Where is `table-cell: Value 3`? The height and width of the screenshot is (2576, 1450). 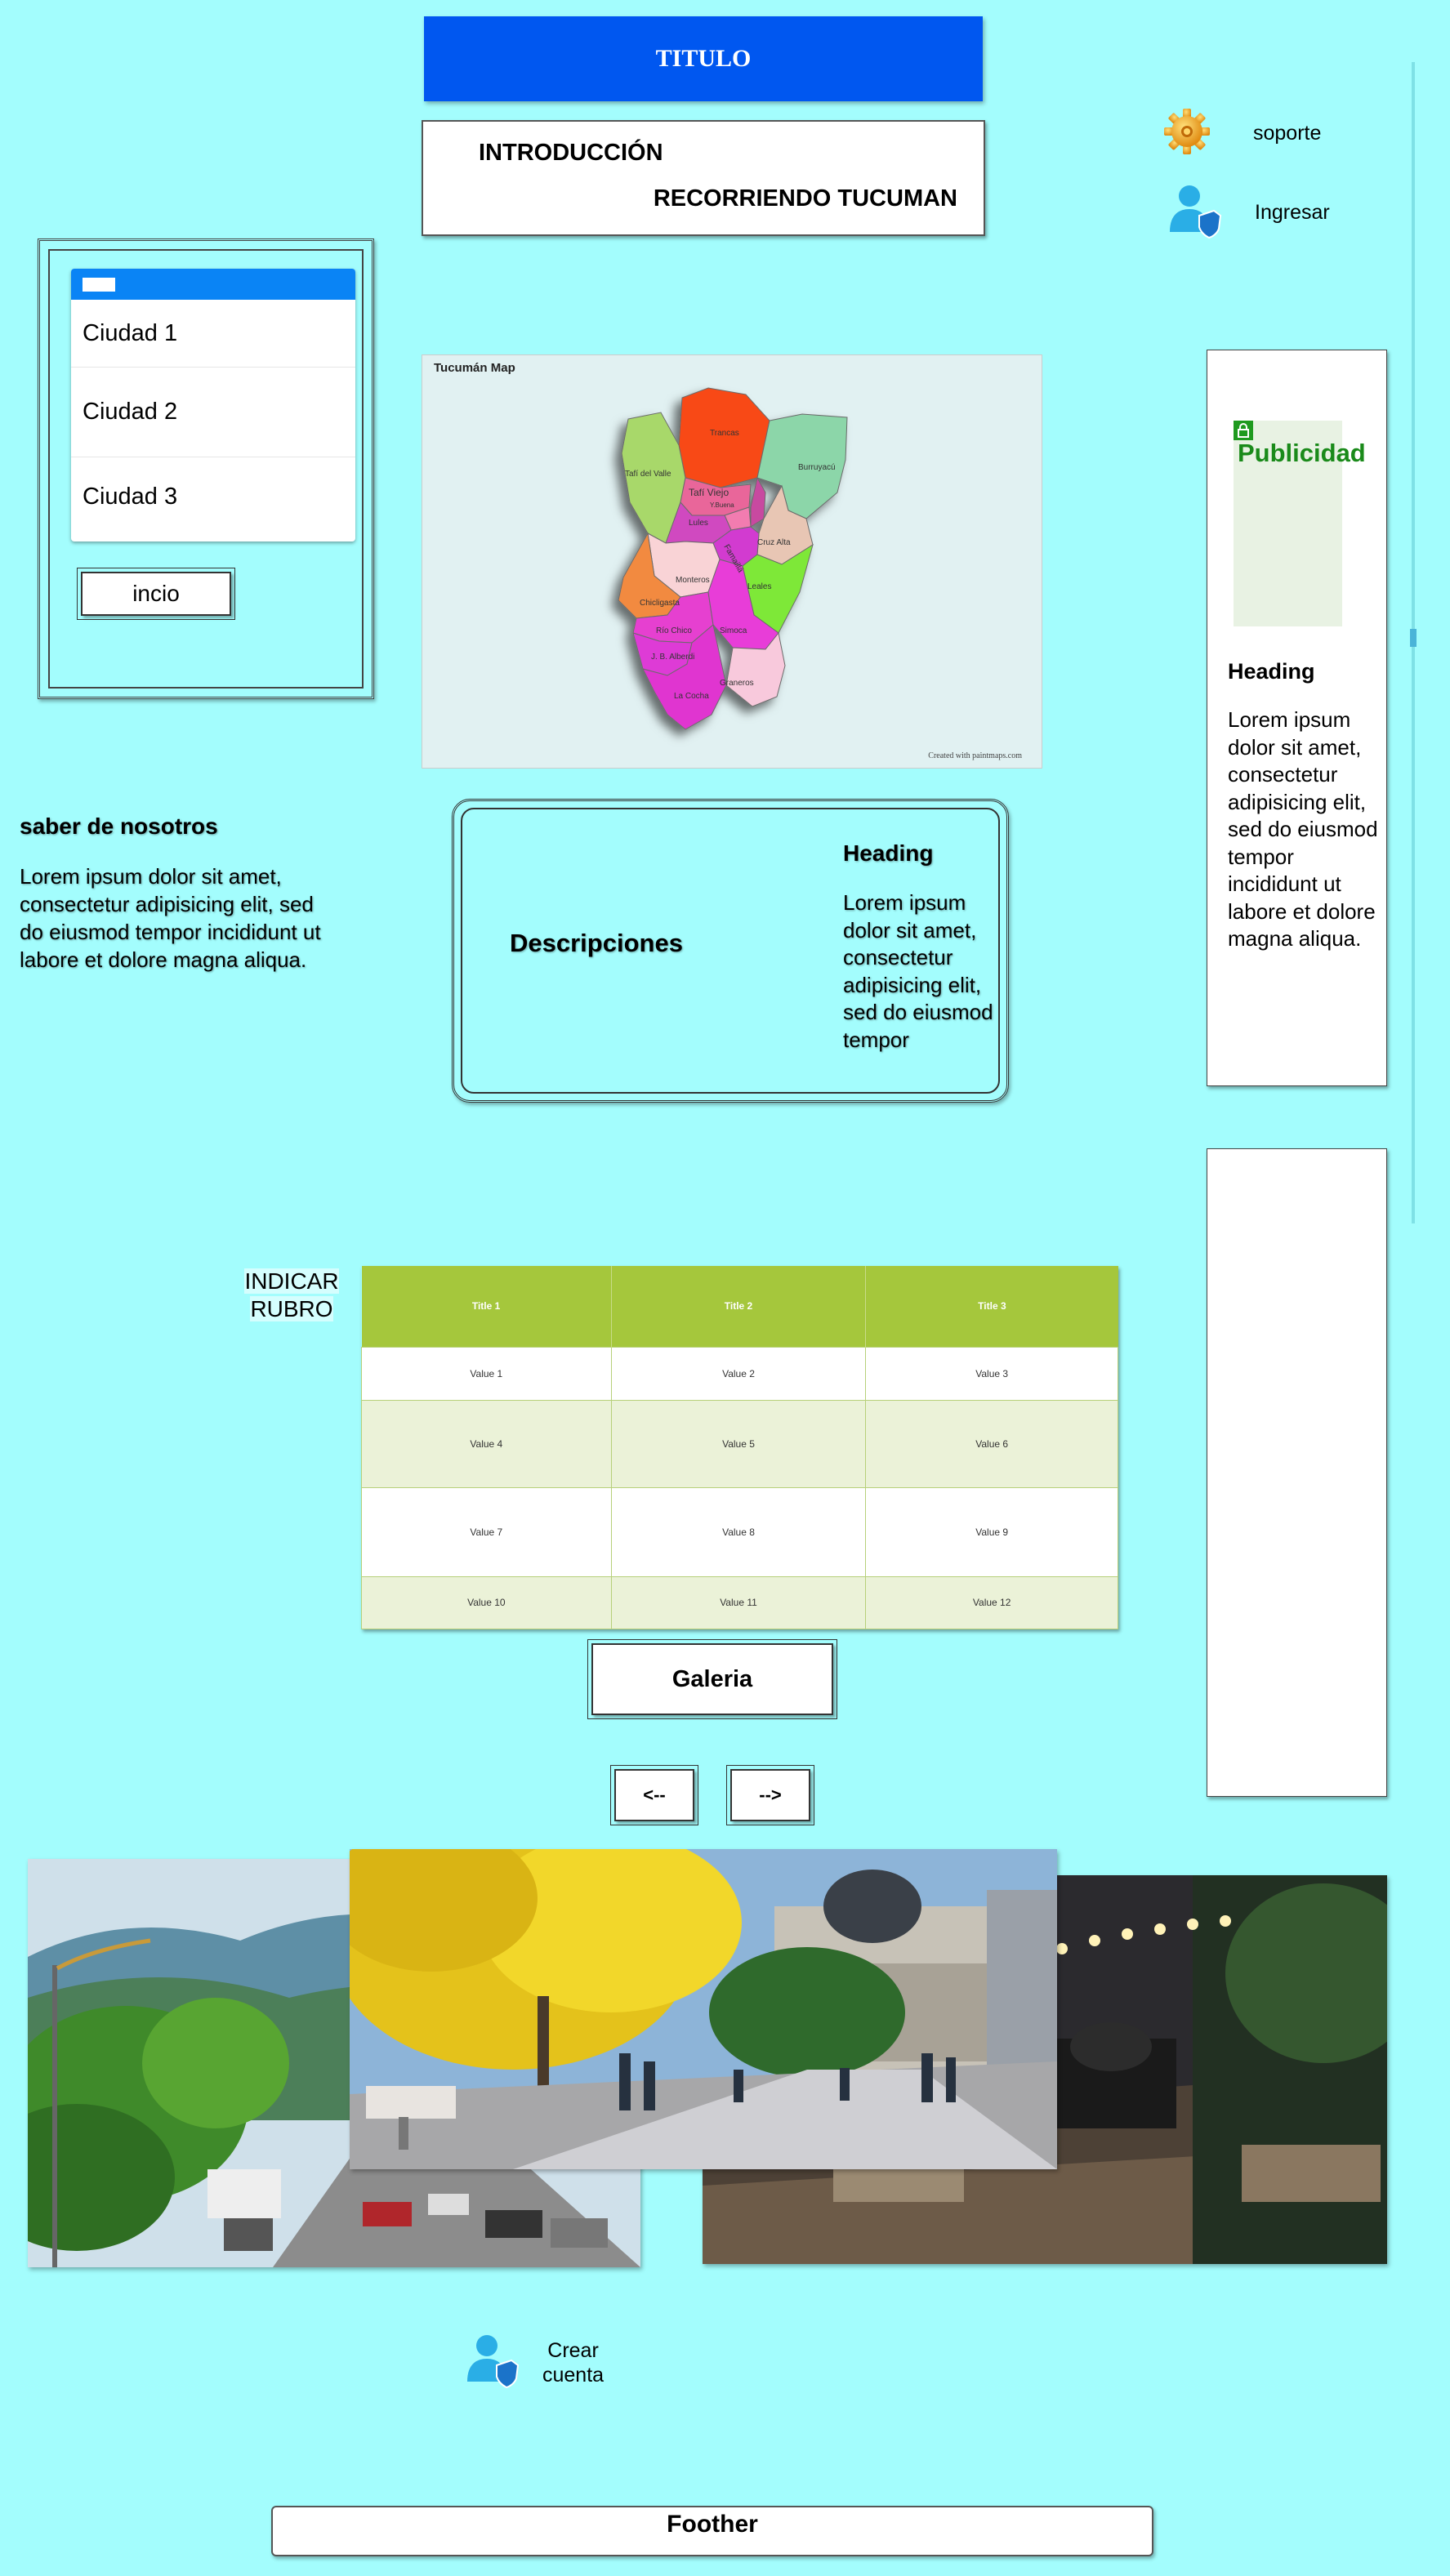 table-cell: Value 3 is located at coordinates (991, 1373).